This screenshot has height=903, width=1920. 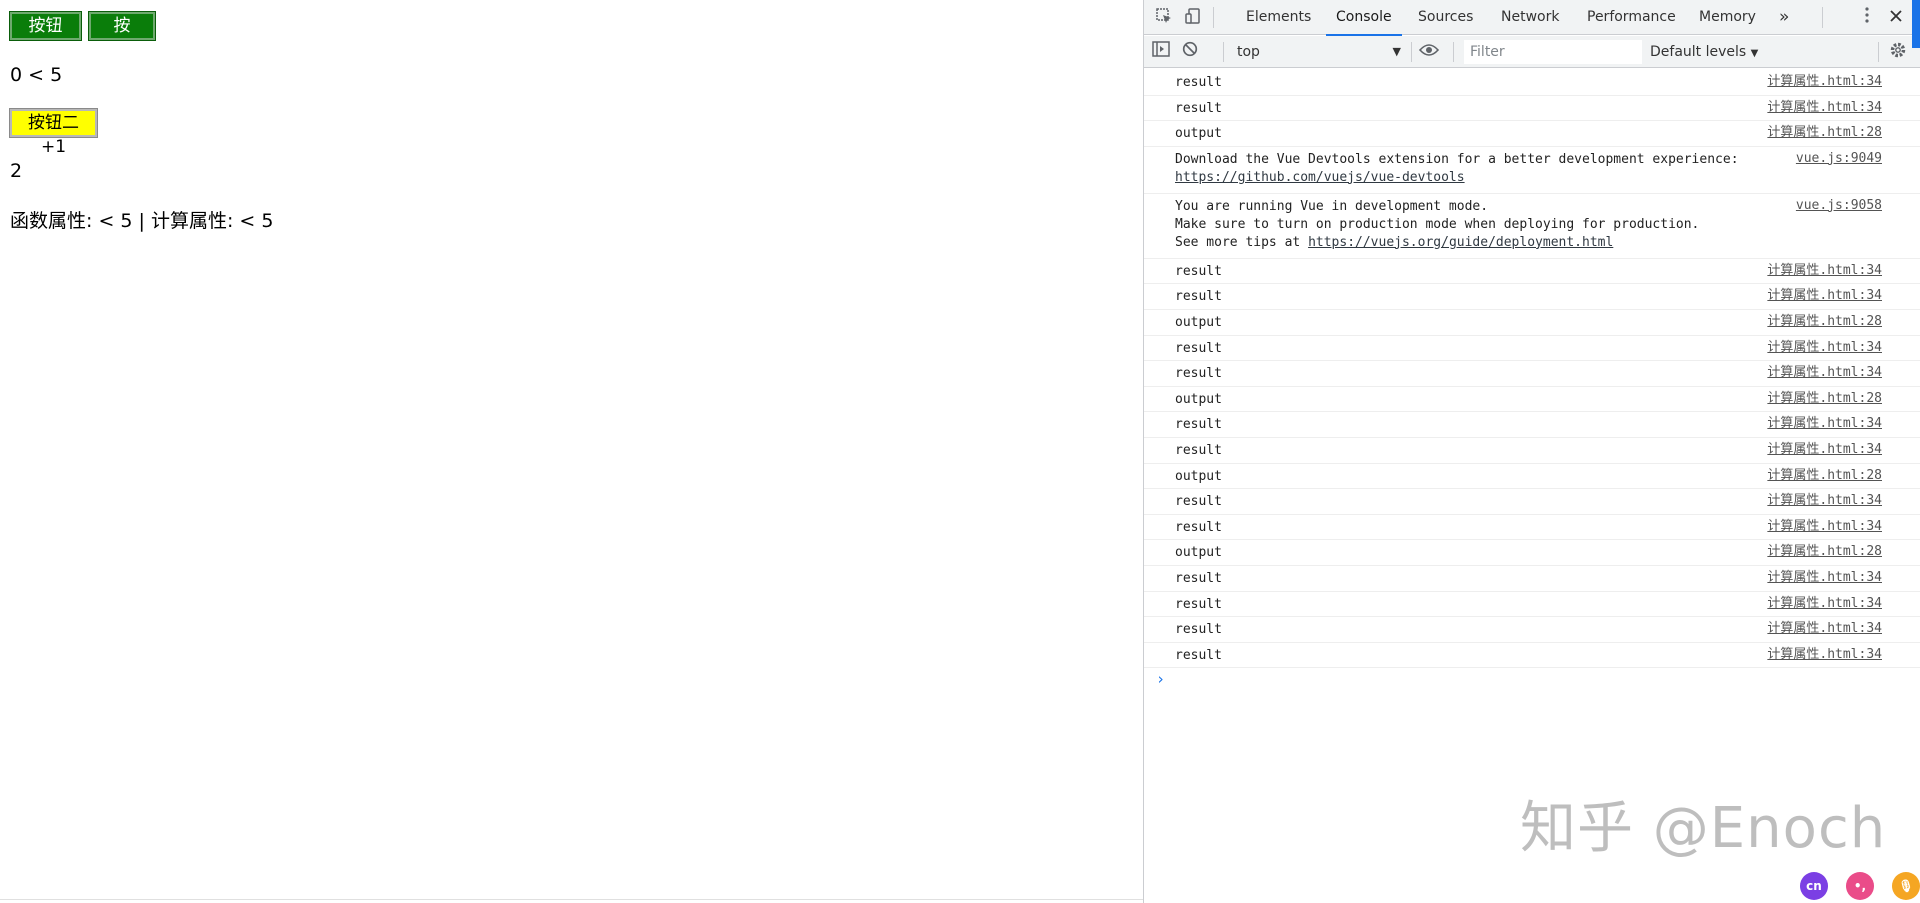 What do you see at coordinates (1164, 18) in the screenshot?
I see `inspect-element-icon` at bounding box center [1164, 18].